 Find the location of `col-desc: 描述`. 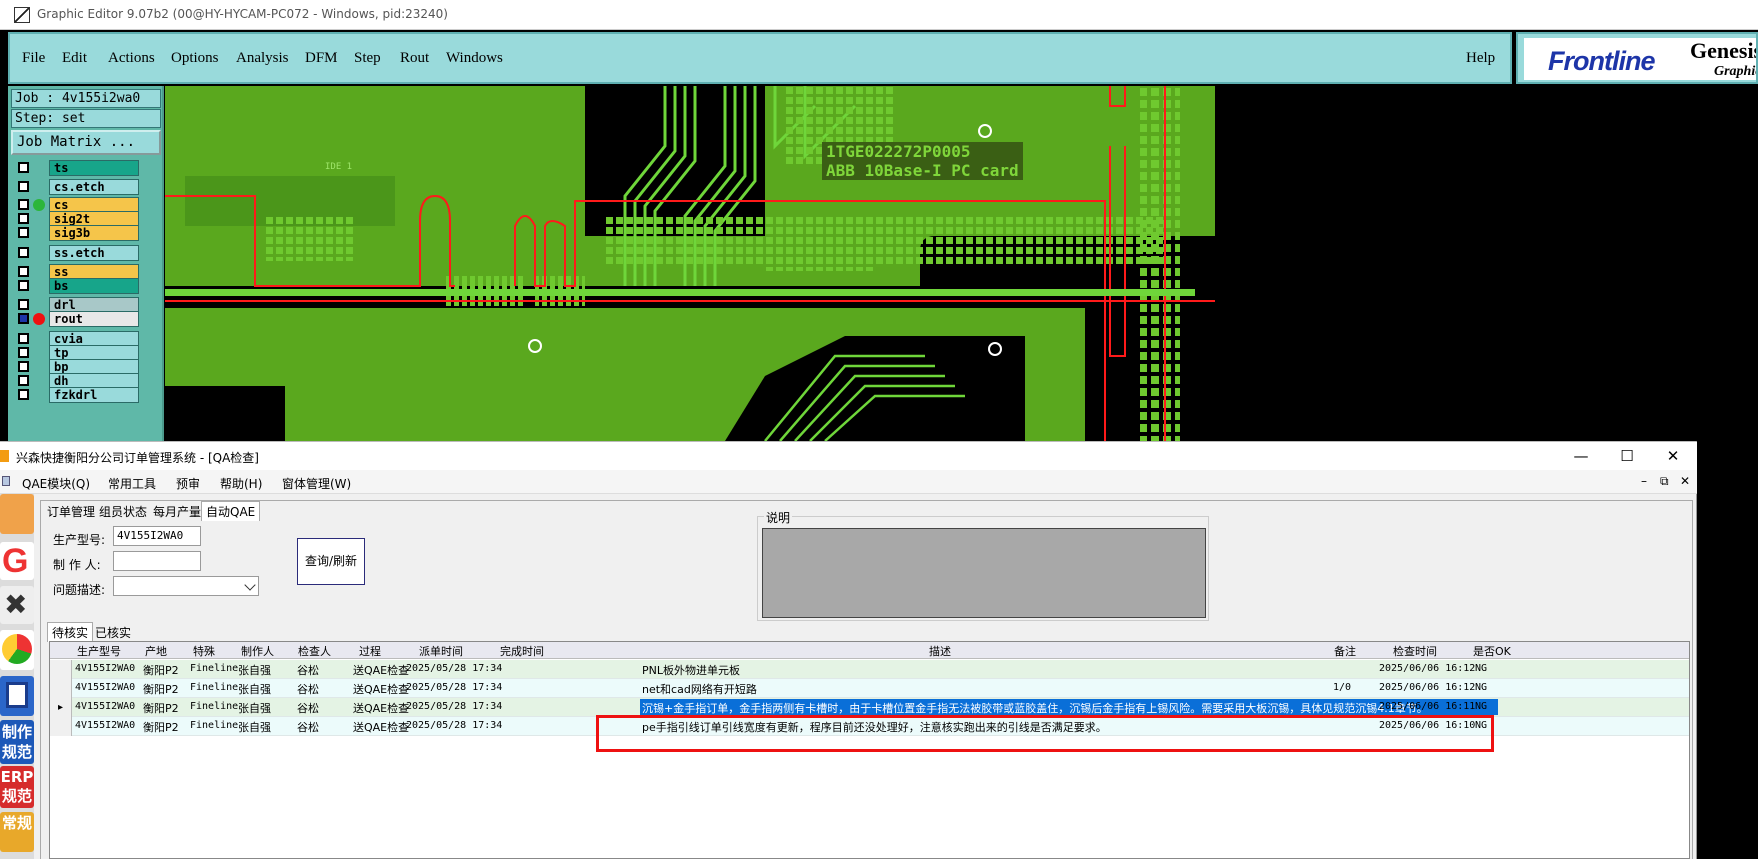

col-desc: 描述 is located at coordinates (940, 651).